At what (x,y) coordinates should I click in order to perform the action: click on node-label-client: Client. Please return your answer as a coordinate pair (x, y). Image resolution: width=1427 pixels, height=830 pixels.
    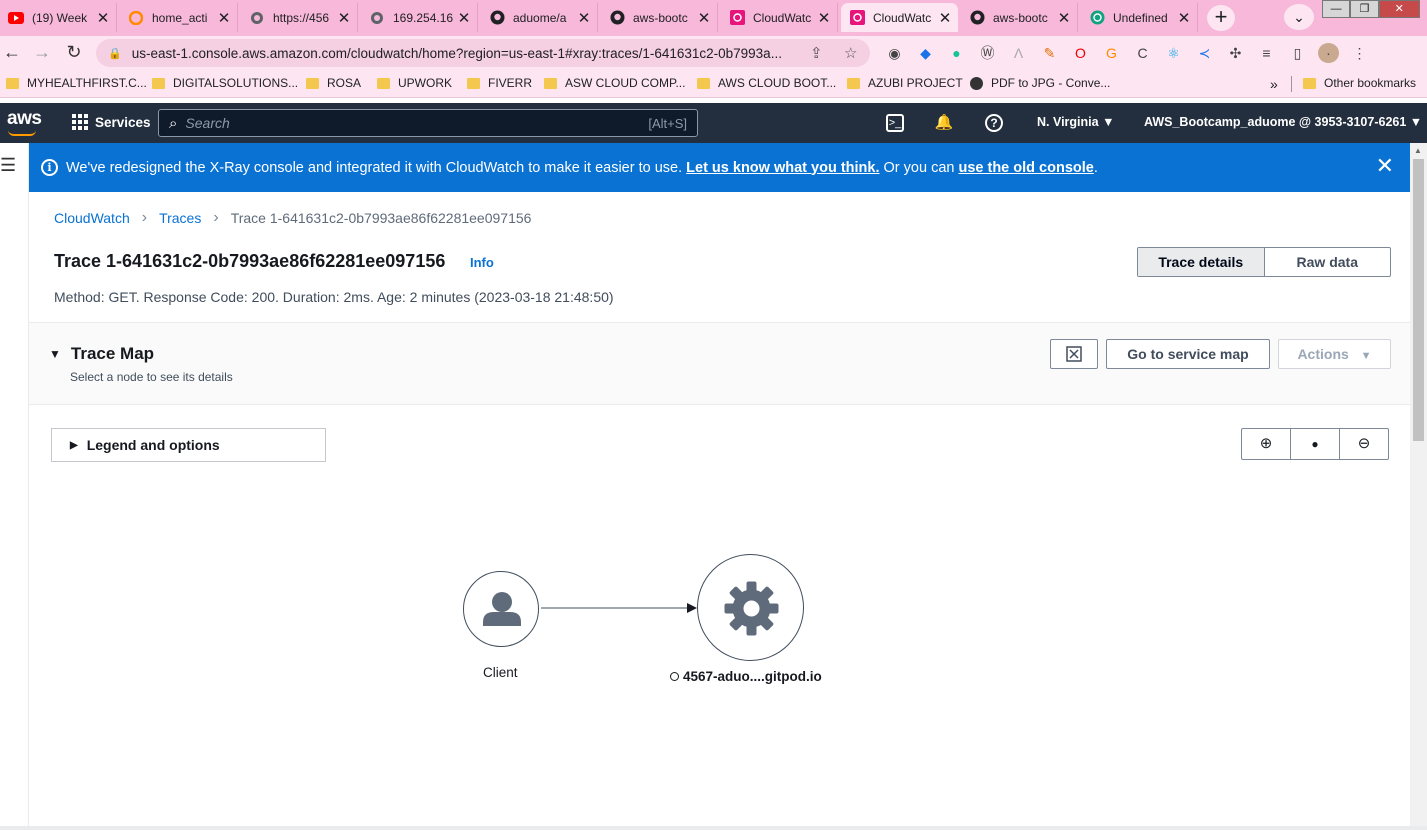
    Looking at the image, I should click on (500, 672).